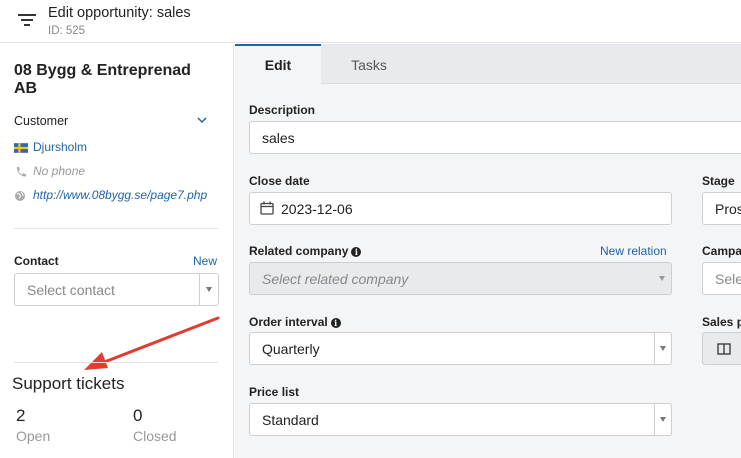 This screenshot has width=741, height=458. What do you see at coordinates (59, 171) in the screenshot?
I see `phone-text: No phone` at bounding box center [59, 171].